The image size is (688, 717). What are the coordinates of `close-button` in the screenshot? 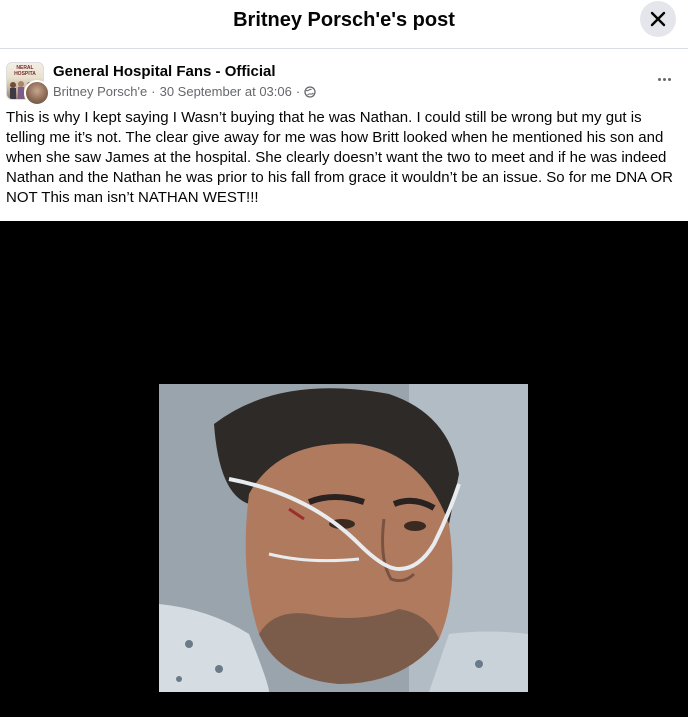 It's located at (658, 19).